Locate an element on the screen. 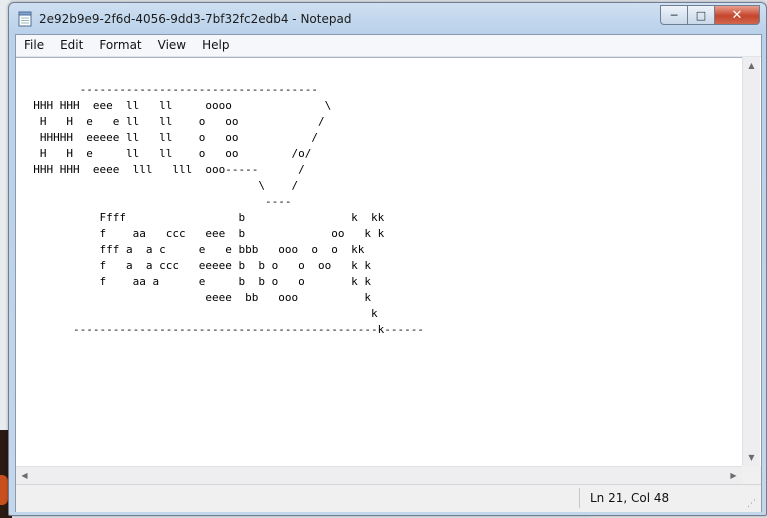  status-bar: Ln 21, Col 48 ⋰ is located at coordinates (388, 498).